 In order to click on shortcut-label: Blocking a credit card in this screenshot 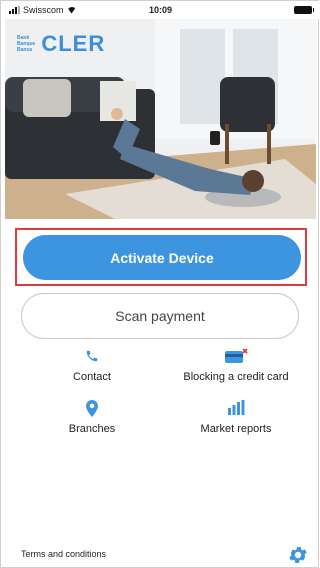, I will do `click(236, 377)`.